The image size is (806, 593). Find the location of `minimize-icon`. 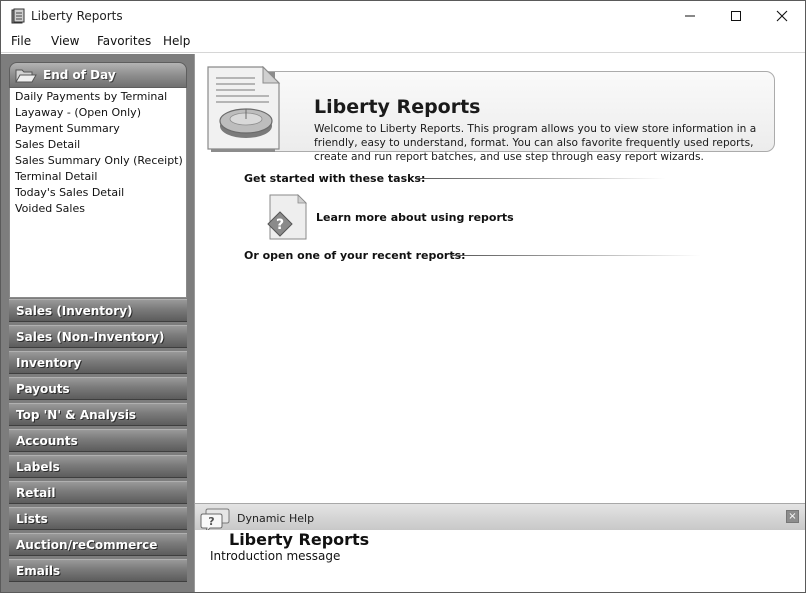

minimize-icon is located at coordinates (690, 16).